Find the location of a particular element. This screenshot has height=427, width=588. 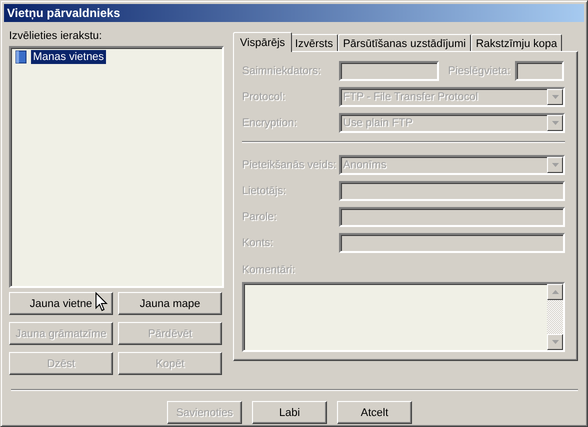

scrollbar is located at coordinates (555, 317).